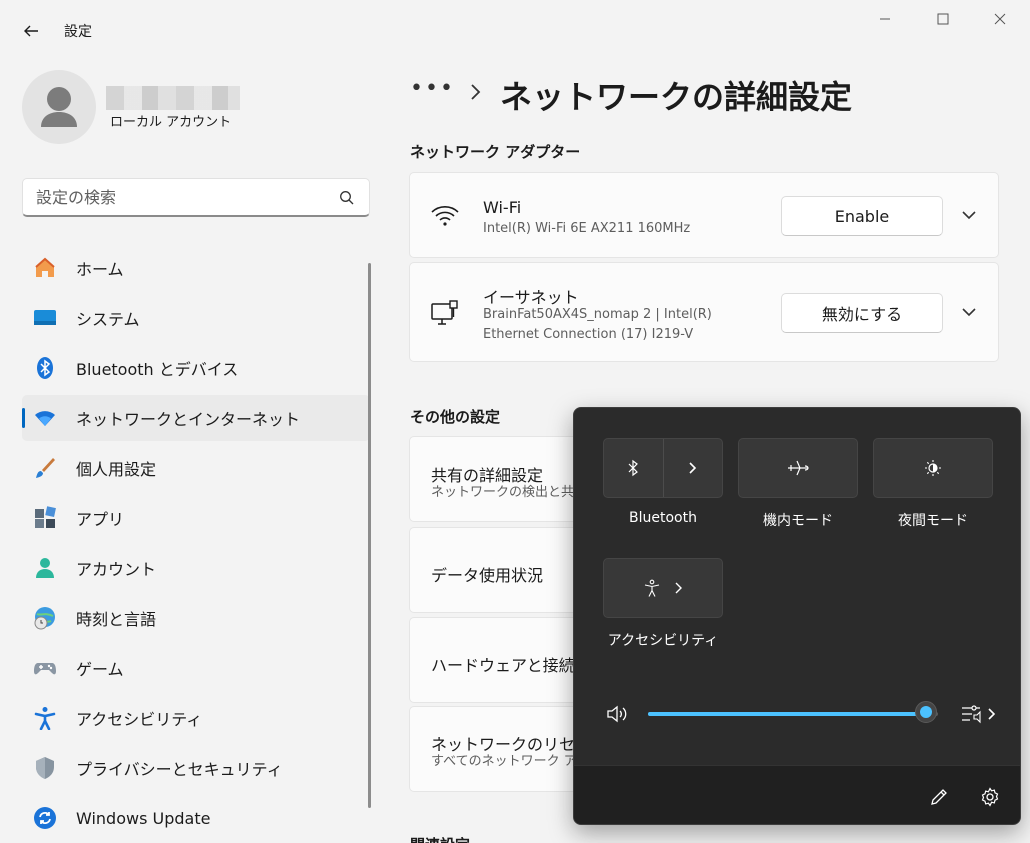 This screenshot has height=843, width=1030. What do you see at coordinates (45, 818) in the screenshot?
I see `update-icon` at bounding box center [45, 818].